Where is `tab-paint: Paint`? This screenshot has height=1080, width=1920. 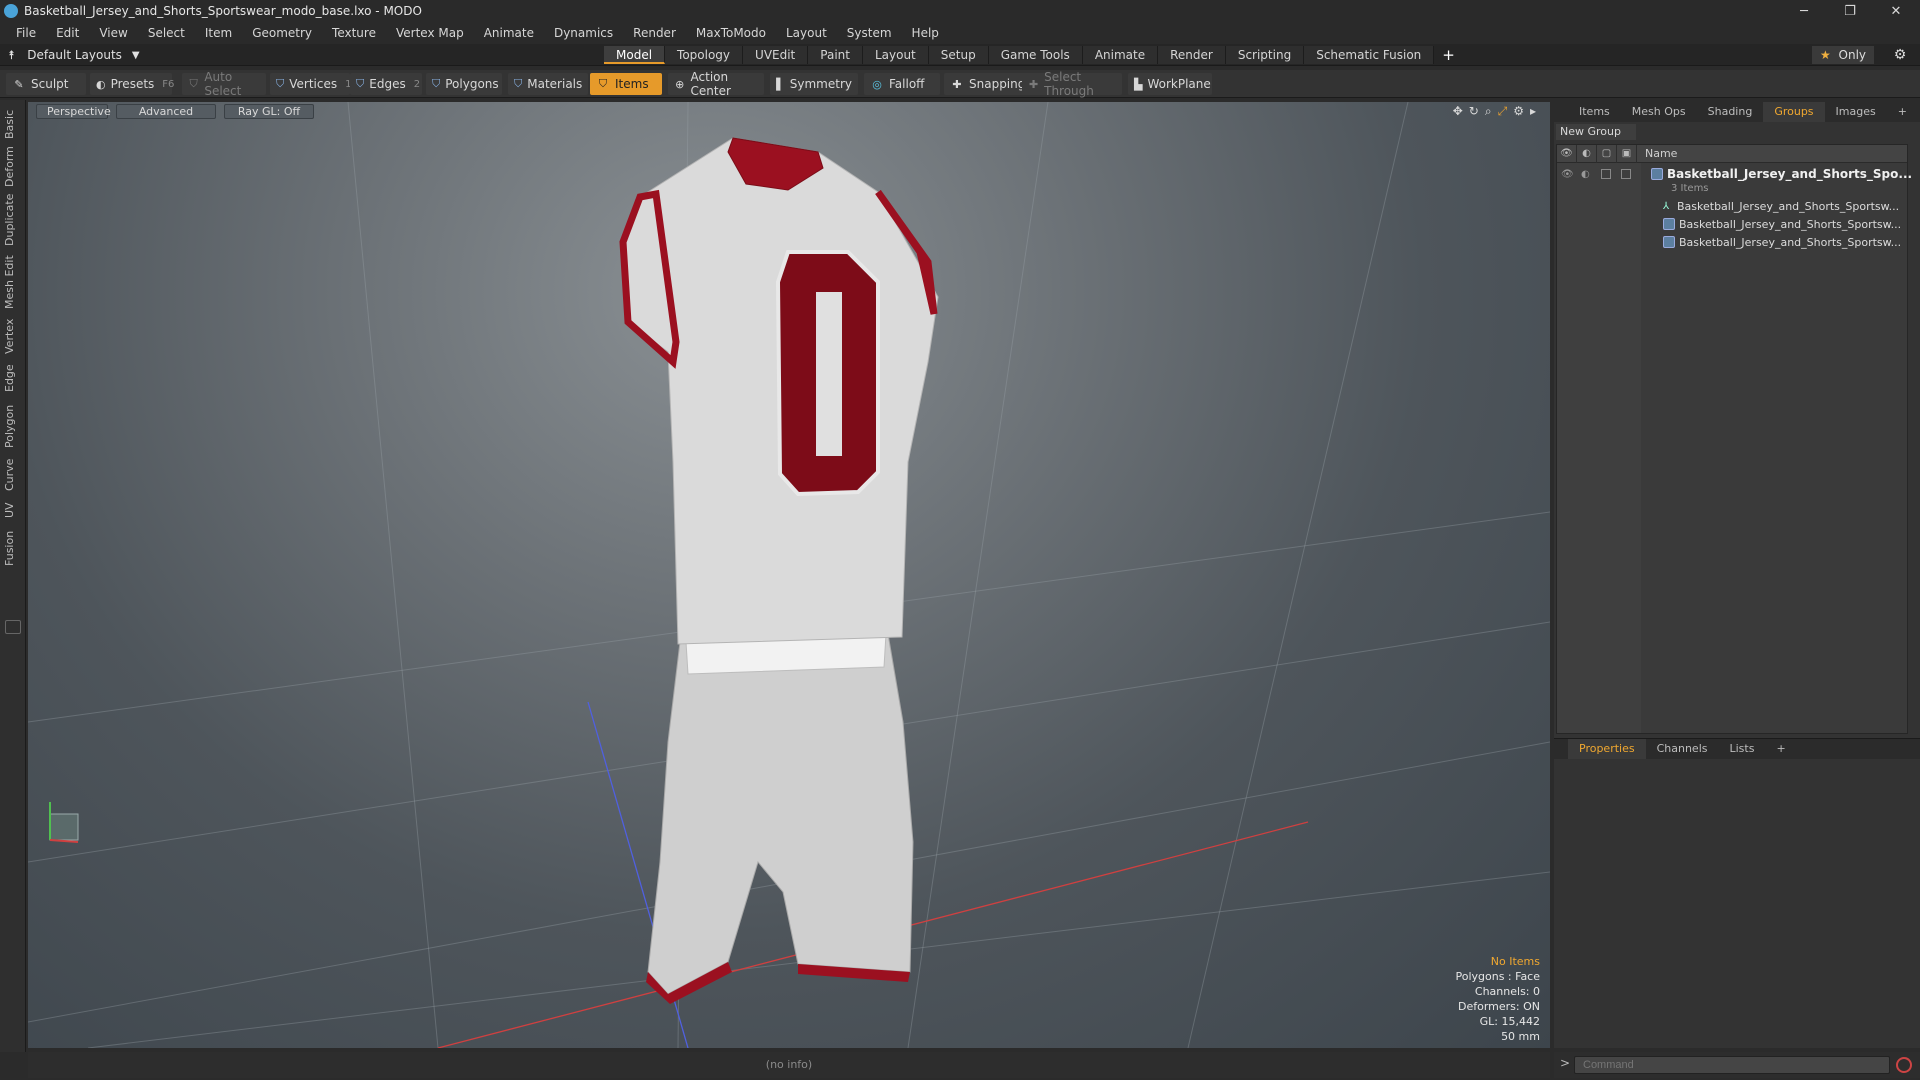
tab-paint: Paint is located at coordinates (835, 55).